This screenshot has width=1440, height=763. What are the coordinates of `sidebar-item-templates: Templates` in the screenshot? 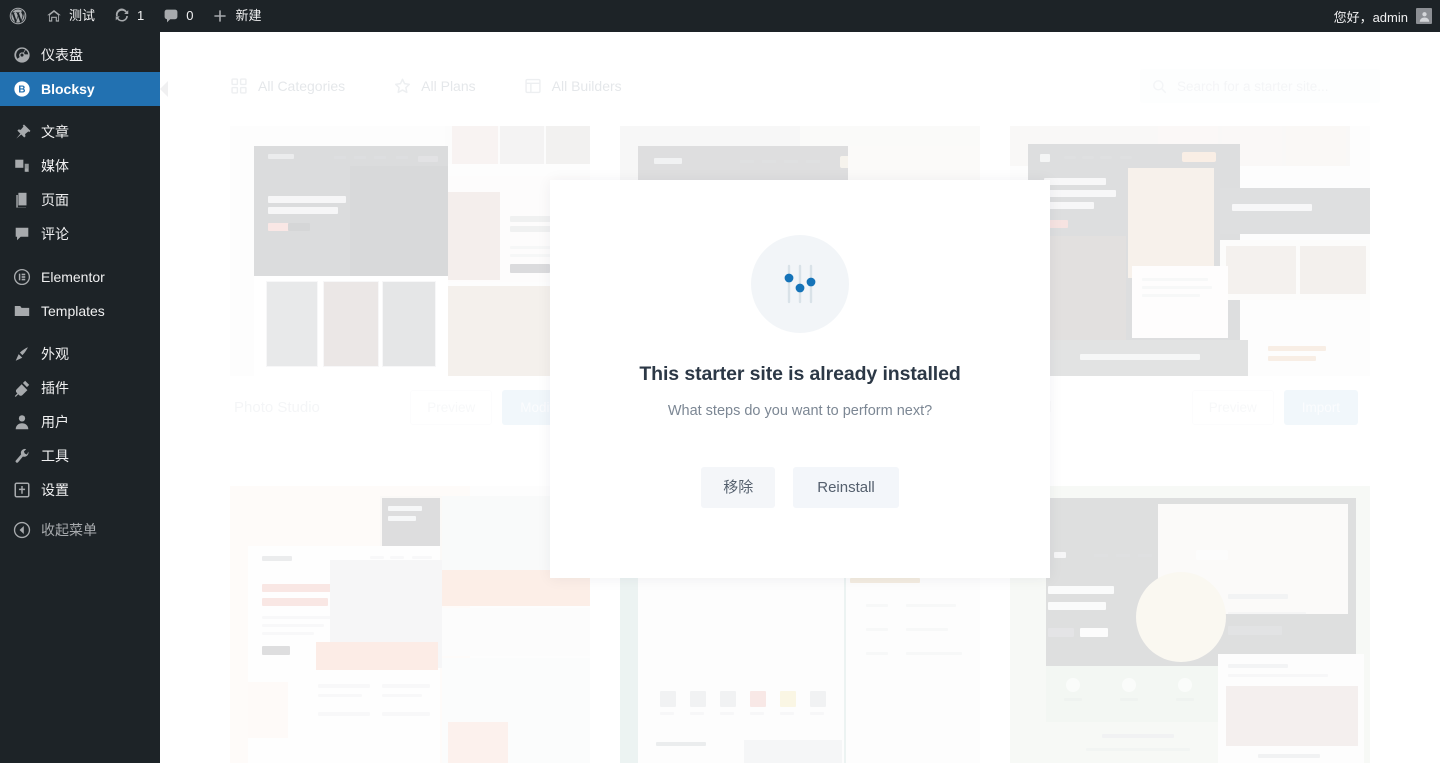 It's located at (80, 311).